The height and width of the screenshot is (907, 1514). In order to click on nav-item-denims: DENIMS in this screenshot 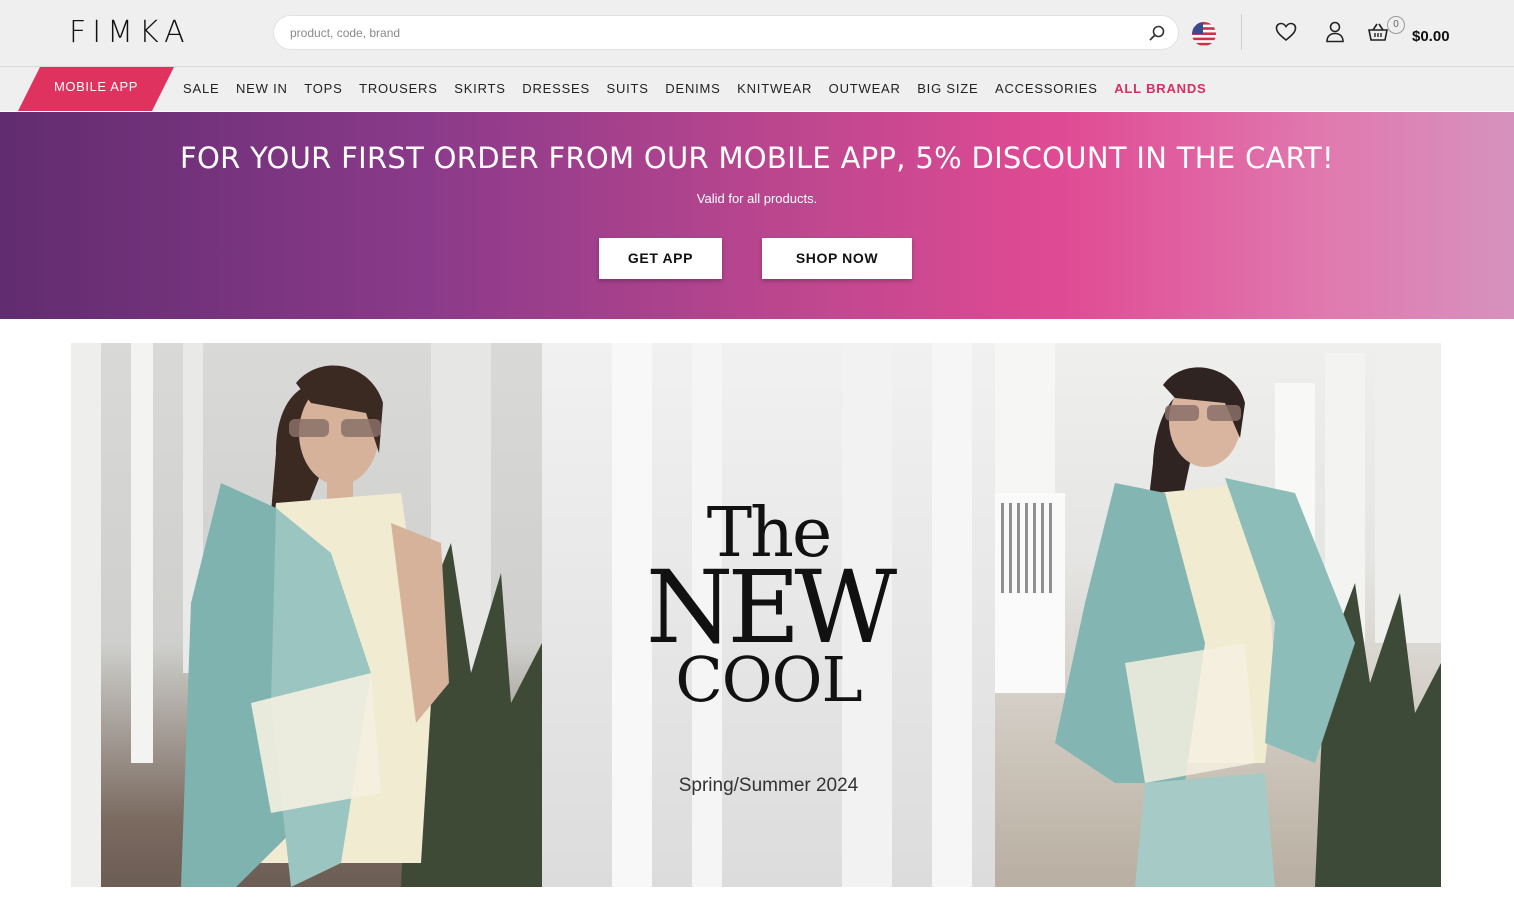, I will do `click(692, 89)`.